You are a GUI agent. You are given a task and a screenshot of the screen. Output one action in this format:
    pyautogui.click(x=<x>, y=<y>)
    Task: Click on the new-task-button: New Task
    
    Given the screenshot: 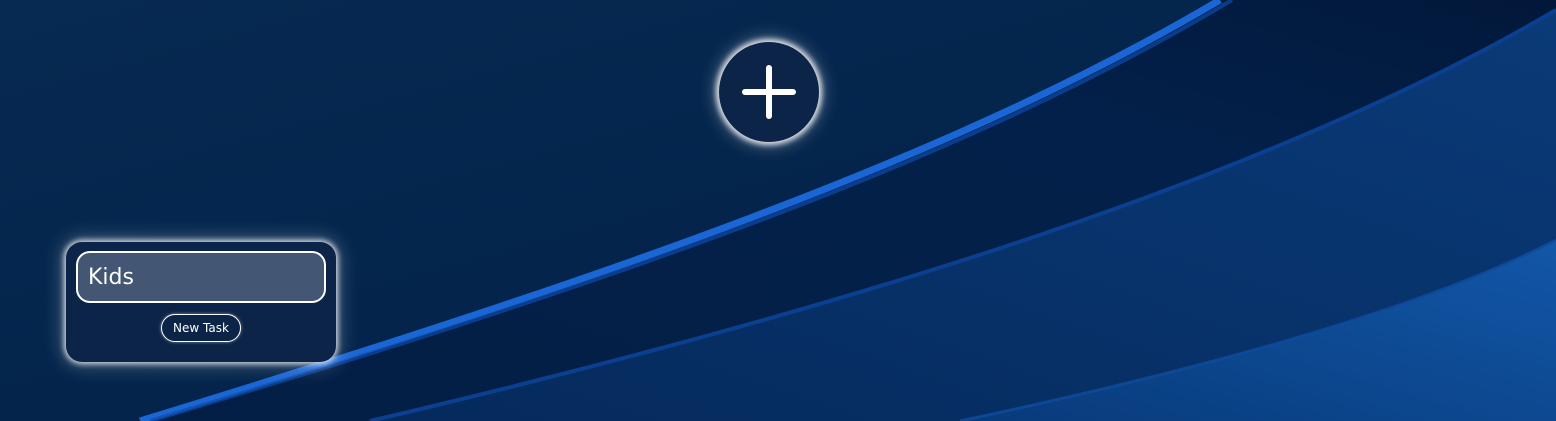 What is the action you would take?
    pyautogui.click(x=201, y=328)
    